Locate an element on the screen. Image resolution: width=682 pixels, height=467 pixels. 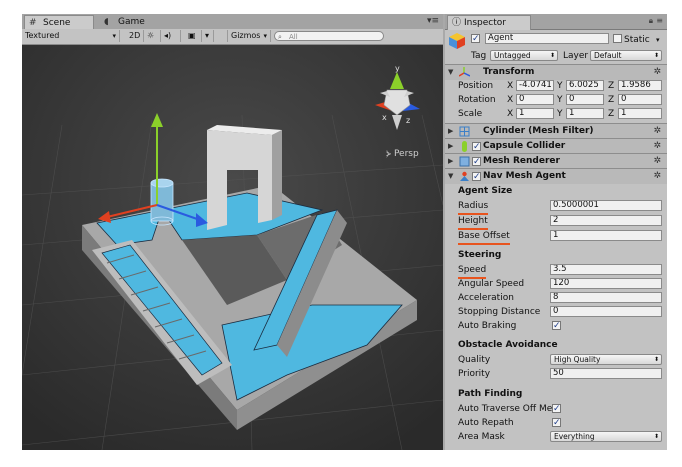
gizmo-x-label: x is located at coordinates (384, 117).